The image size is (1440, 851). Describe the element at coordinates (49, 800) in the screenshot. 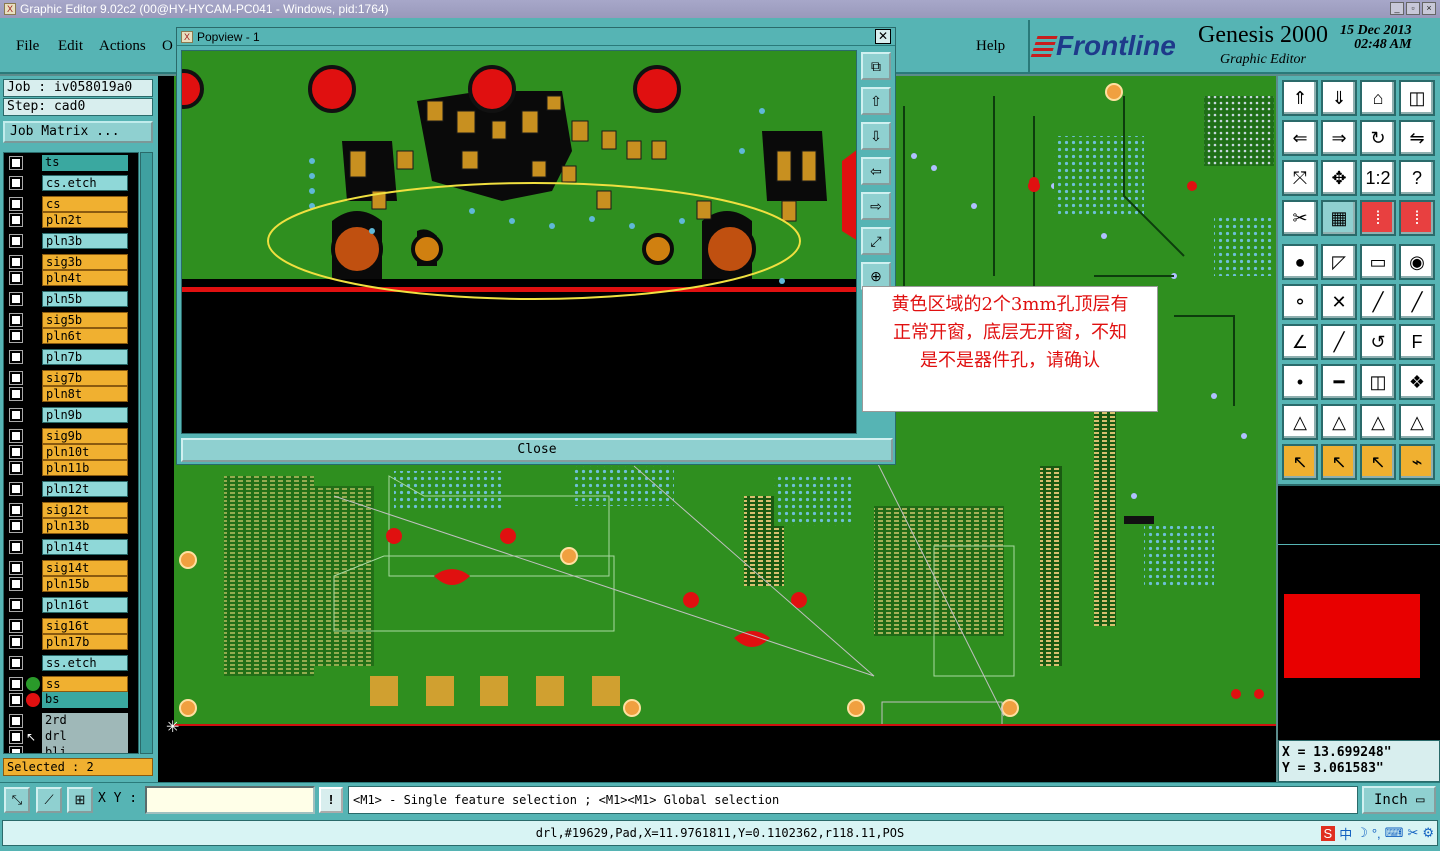

I see `measure-icon: ⟋` at that location.